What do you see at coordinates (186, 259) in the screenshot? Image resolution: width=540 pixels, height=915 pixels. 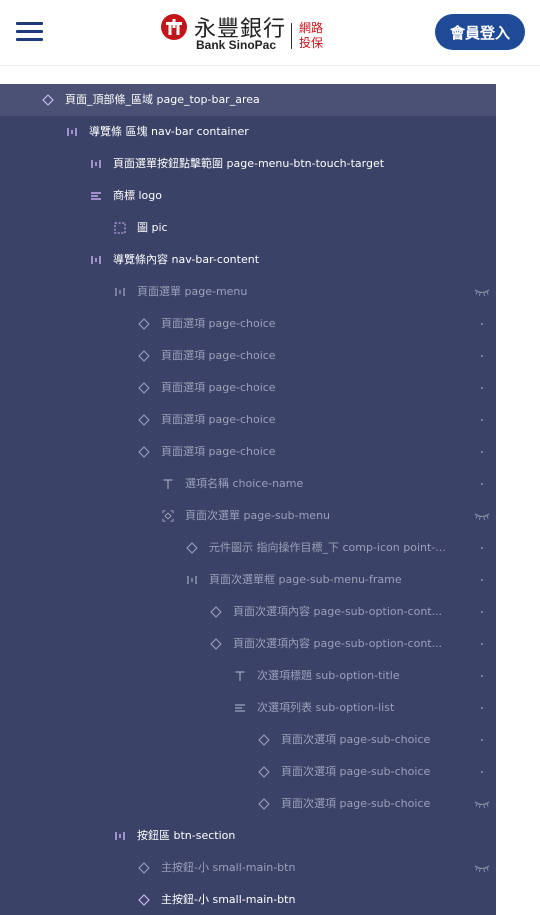 I see `layer-label: 導覽條內容 nav-bar-content` at bounding box center [186, 259].